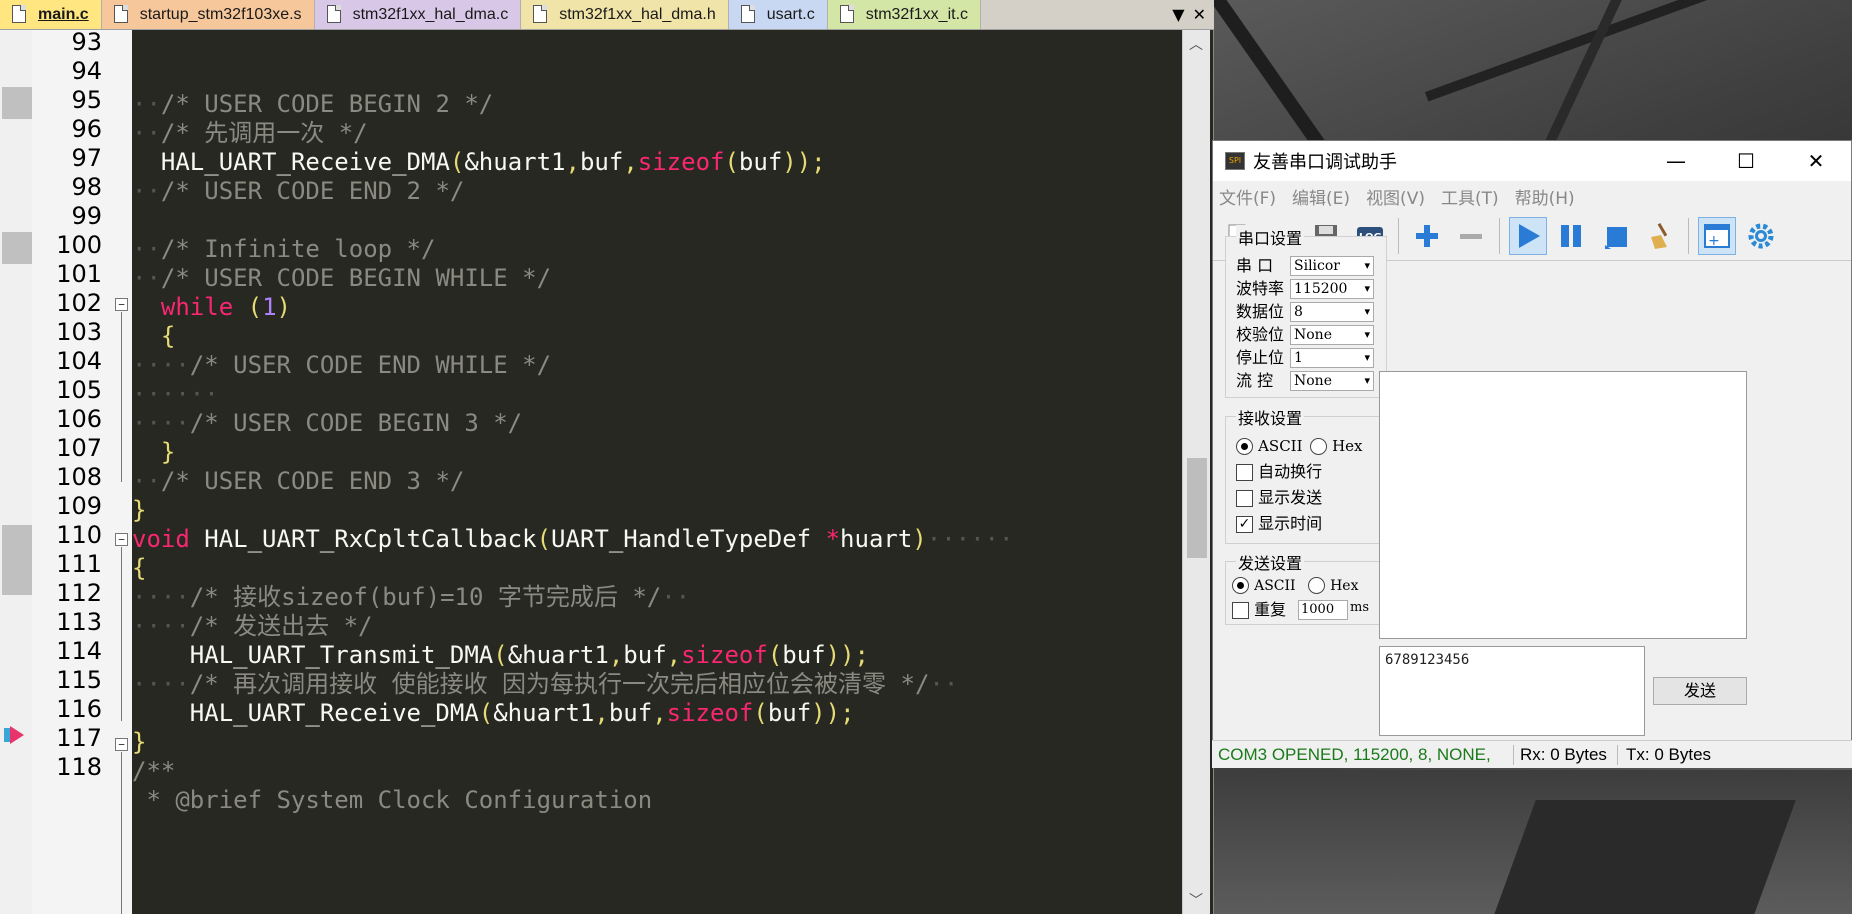  I want to click on tab-label: stm32f1xx_hal_dma.c, so click(430, 14).